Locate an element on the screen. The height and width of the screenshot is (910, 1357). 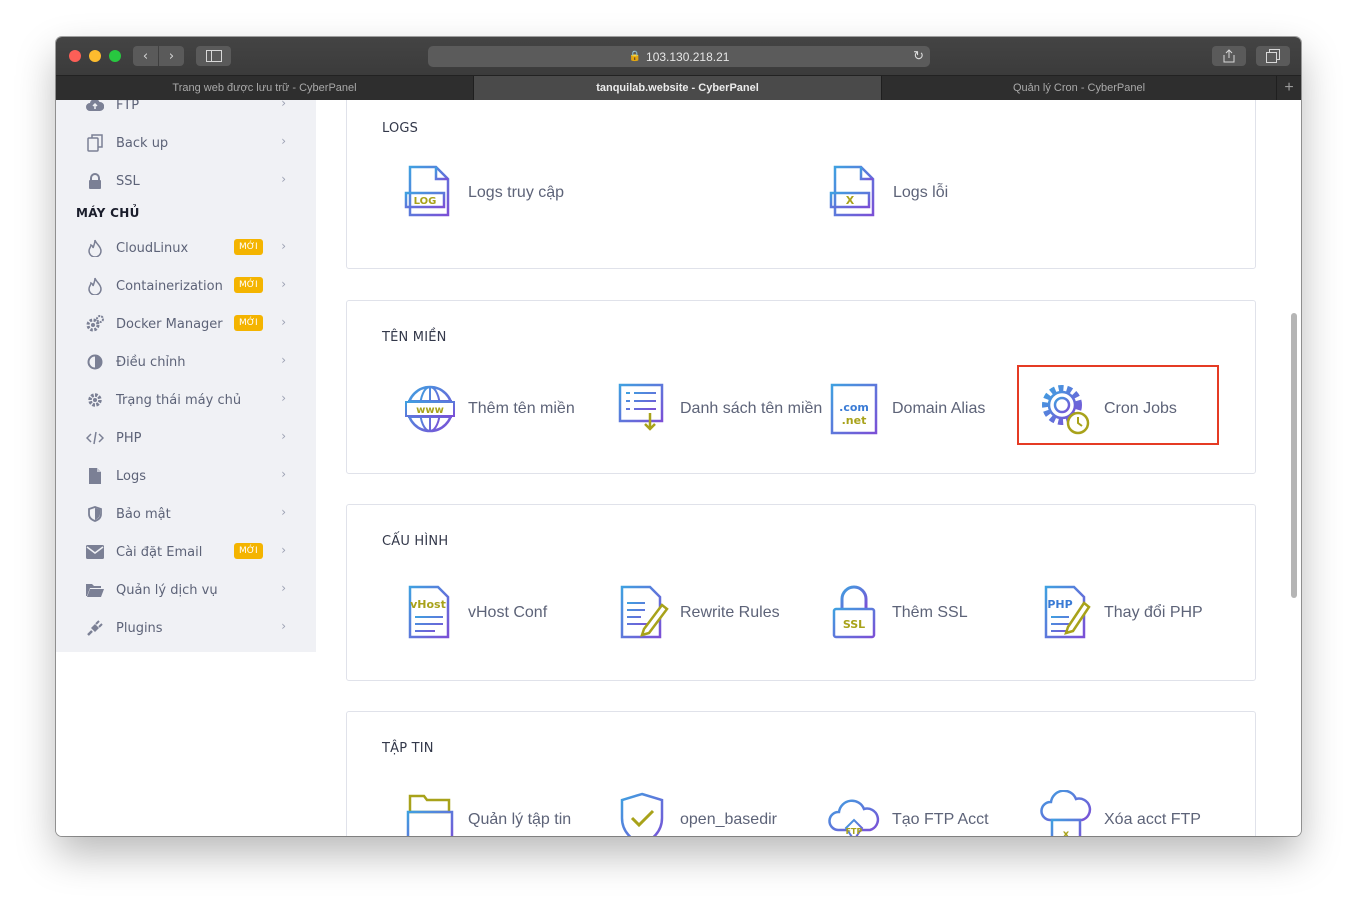
sidebar-item-server-status: Trạng thái máy chủ › is located at coordinates (186, 400).